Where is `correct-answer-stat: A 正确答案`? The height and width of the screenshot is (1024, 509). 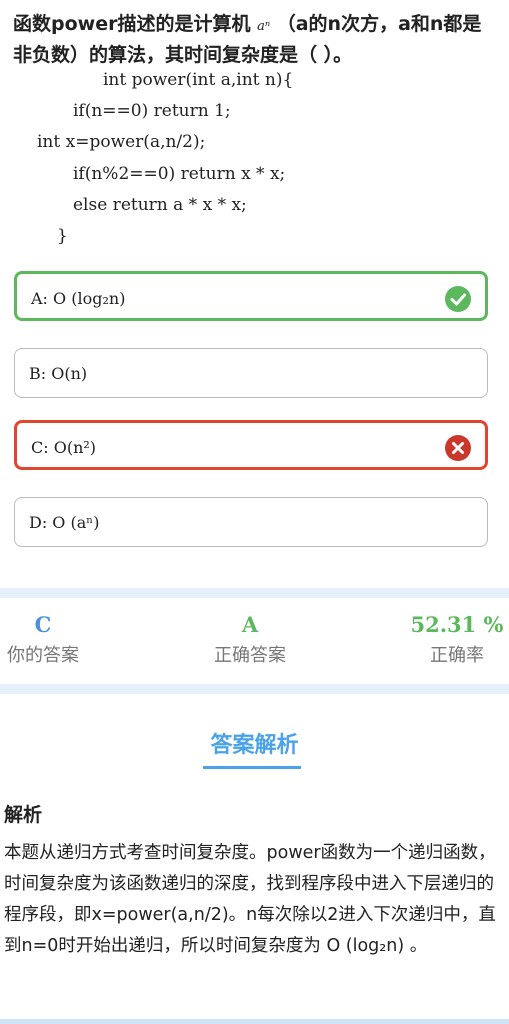 correct-answer-stat: A 正确答案 is located at coordinates (250, 639).